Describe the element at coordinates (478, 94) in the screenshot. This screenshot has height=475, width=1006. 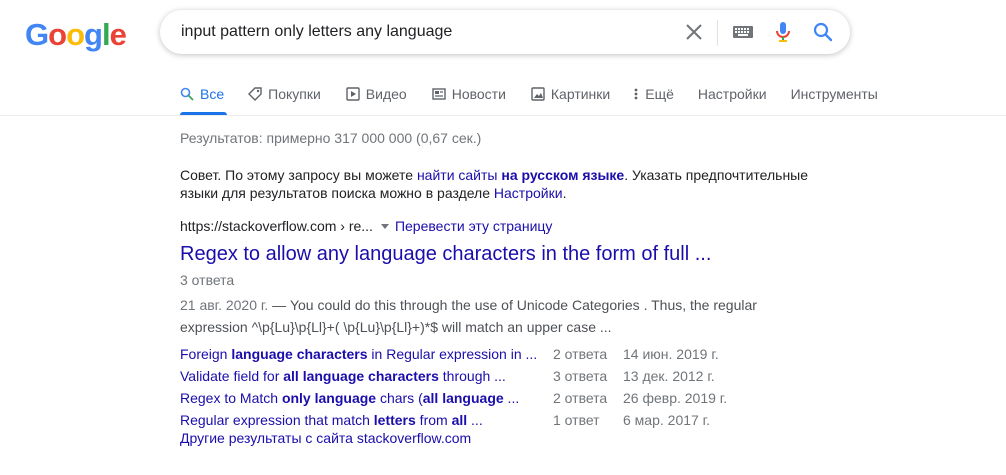
I see `tab-label: Новости` at that location.